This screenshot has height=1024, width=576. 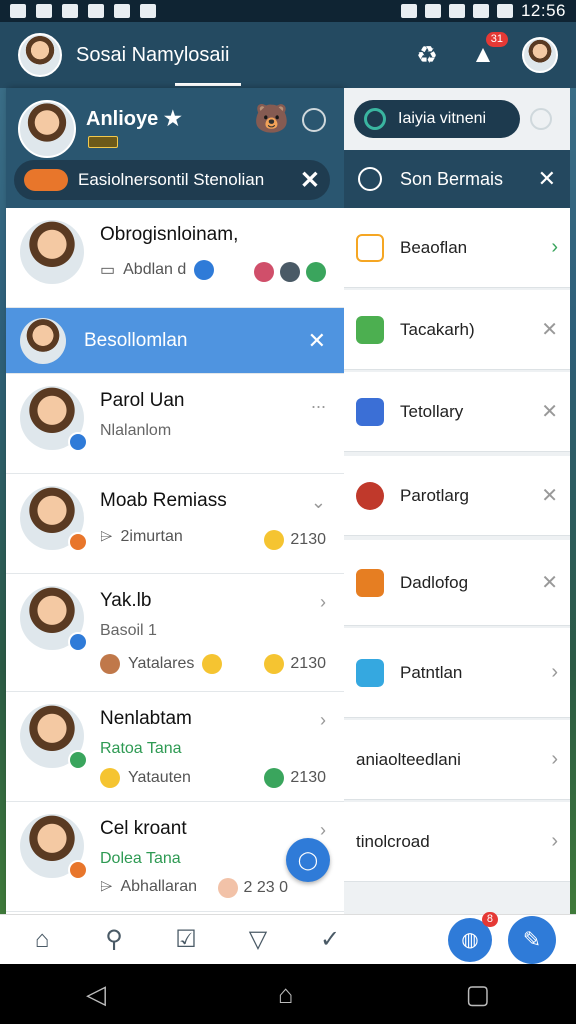 What do you see at coordinates (40, 55) in the screenshot?
I see `profile-avatar` at bounding box center [40, 55].